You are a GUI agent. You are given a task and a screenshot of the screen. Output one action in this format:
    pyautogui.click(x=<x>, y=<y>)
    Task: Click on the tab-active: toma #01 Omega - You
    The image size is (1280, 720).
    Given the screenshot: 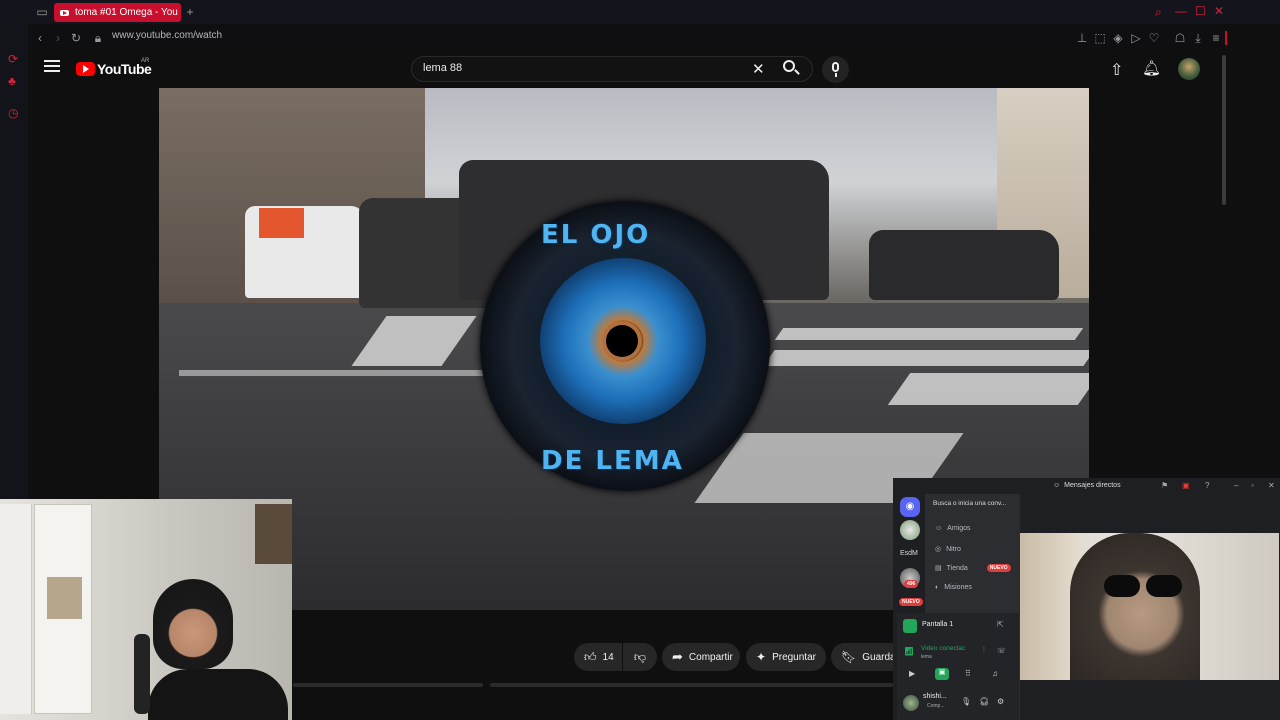 What is the action you would take?
    pyautogui.click(x=117, y=12)
    